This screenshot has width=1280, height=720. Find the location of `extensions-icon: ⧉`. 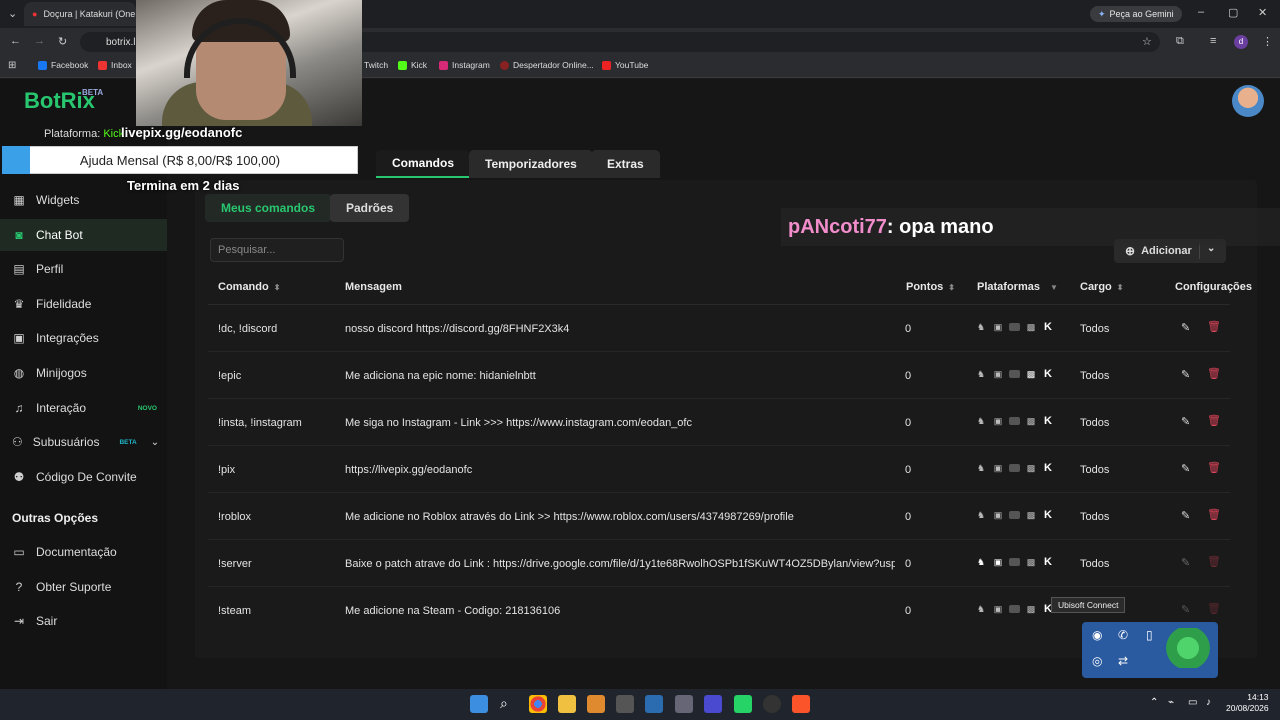

extensions-icon: ⧉ is located at coordinates (1180, 41).